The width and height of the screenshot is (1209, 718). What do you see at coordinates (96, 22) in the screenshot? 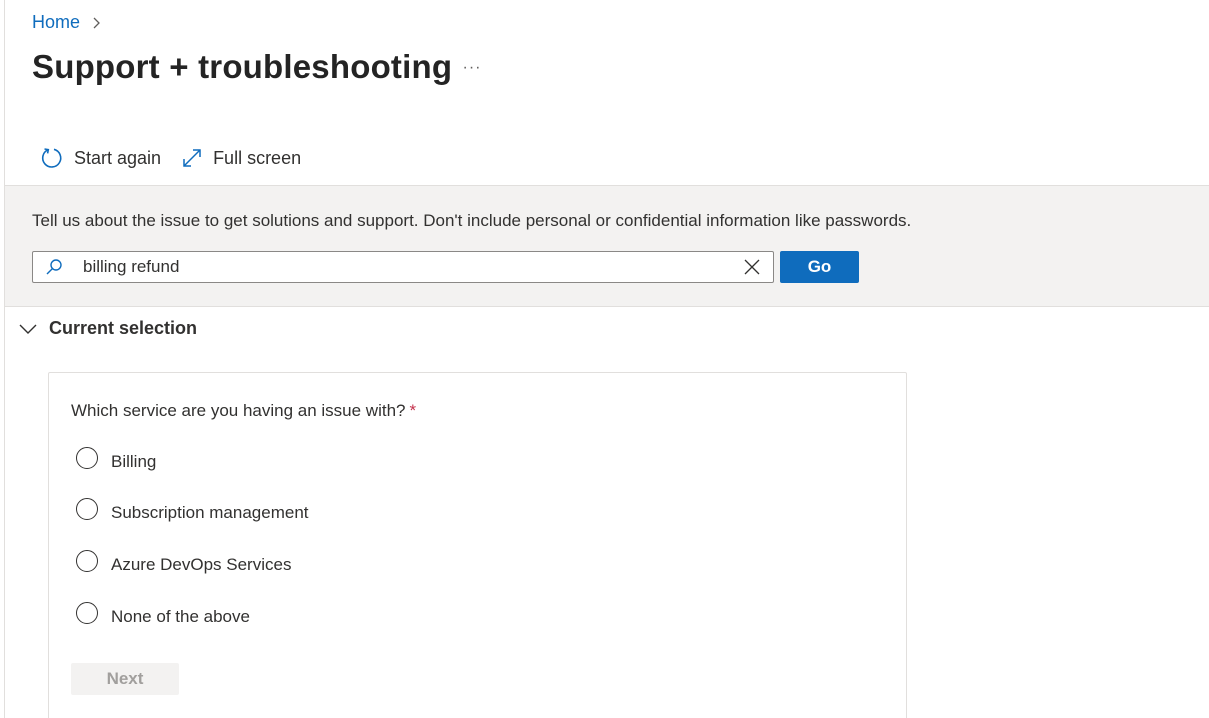
I see `chevron-right-icon` at bounding box center [96, 22].